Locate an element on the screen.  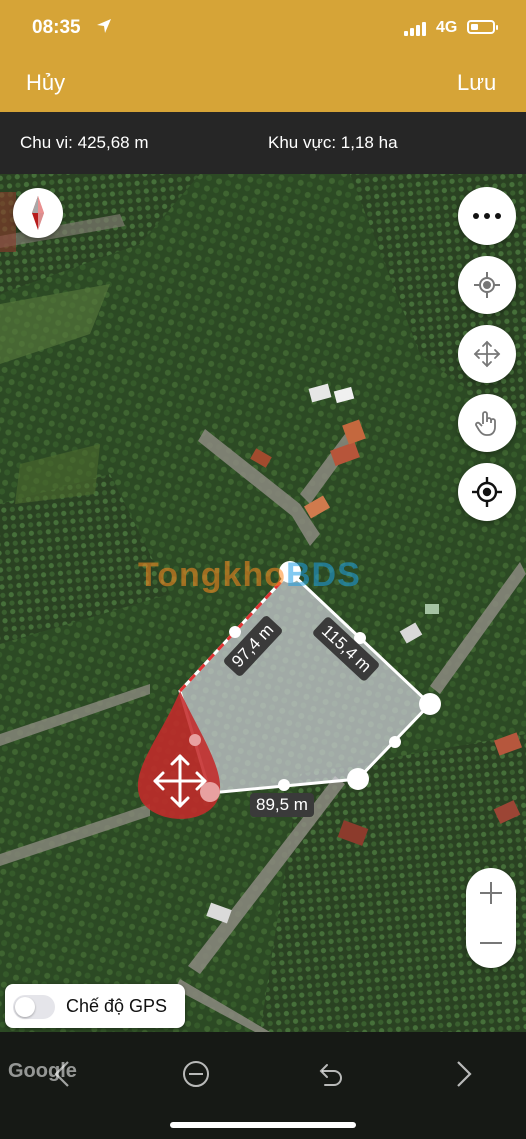
battery-icon is located at coordinates (482, 27).